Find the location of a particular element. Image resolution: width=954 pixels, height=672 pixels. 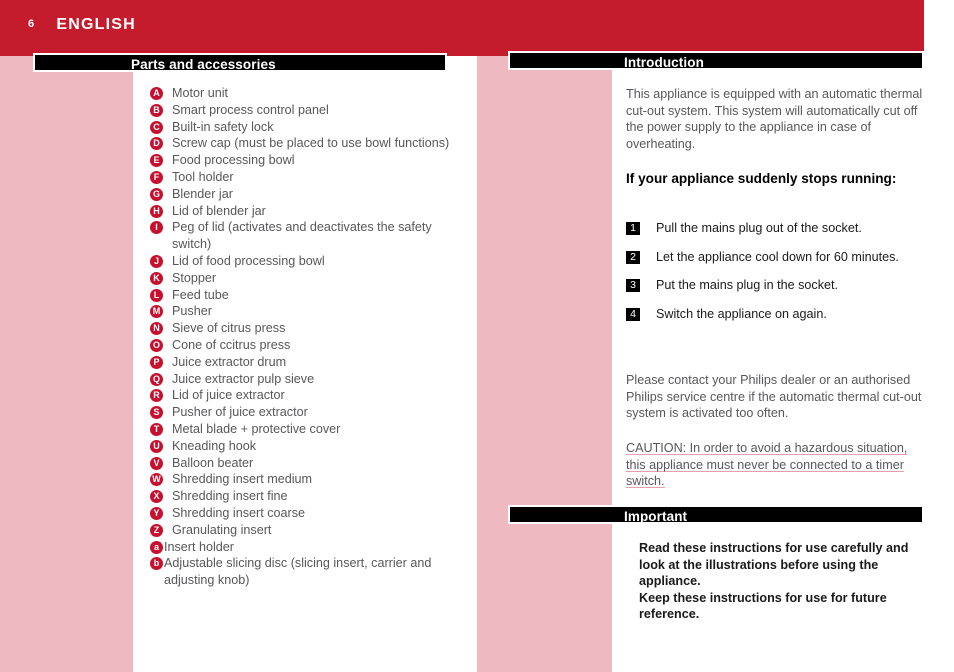

part-letter-badge: O is located at coordinates (156, 345).